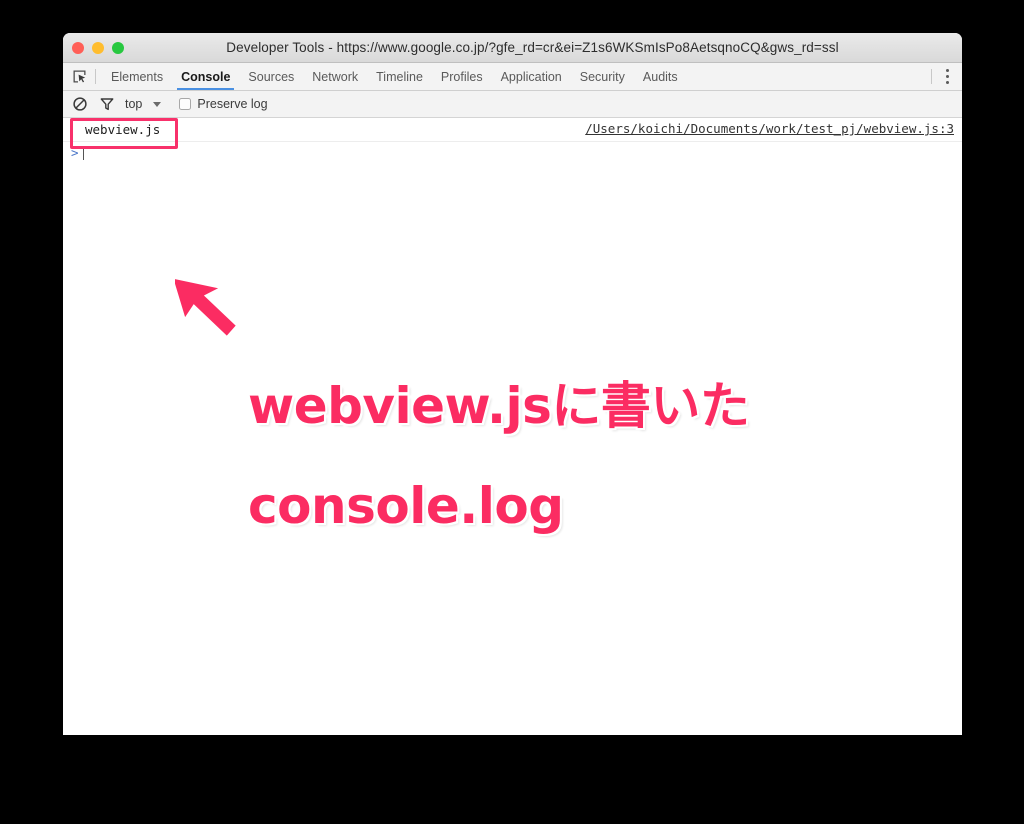 Image resolution: width=1024 pixels, height=824 pixels. I want to click on tab-label: Audits, so click(660, 76).